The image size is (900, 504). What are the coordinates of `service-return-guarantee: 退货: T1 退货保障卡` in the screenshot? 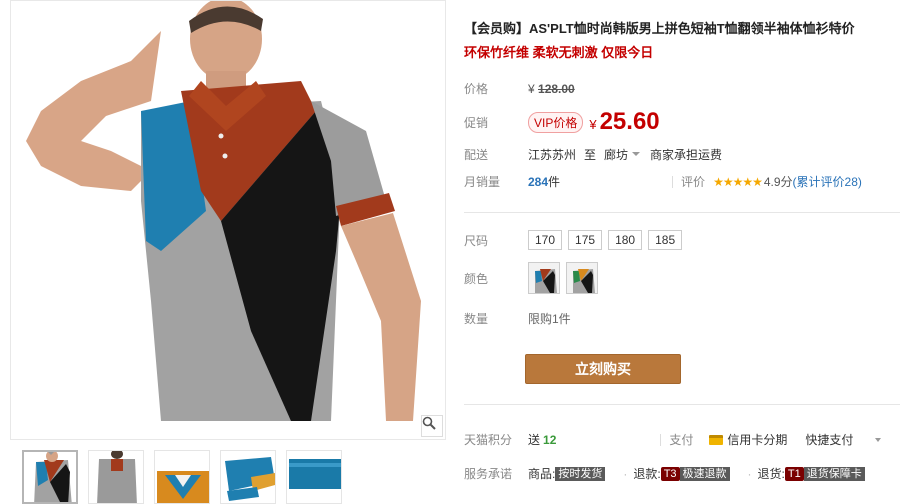 It's located at (811, 473).